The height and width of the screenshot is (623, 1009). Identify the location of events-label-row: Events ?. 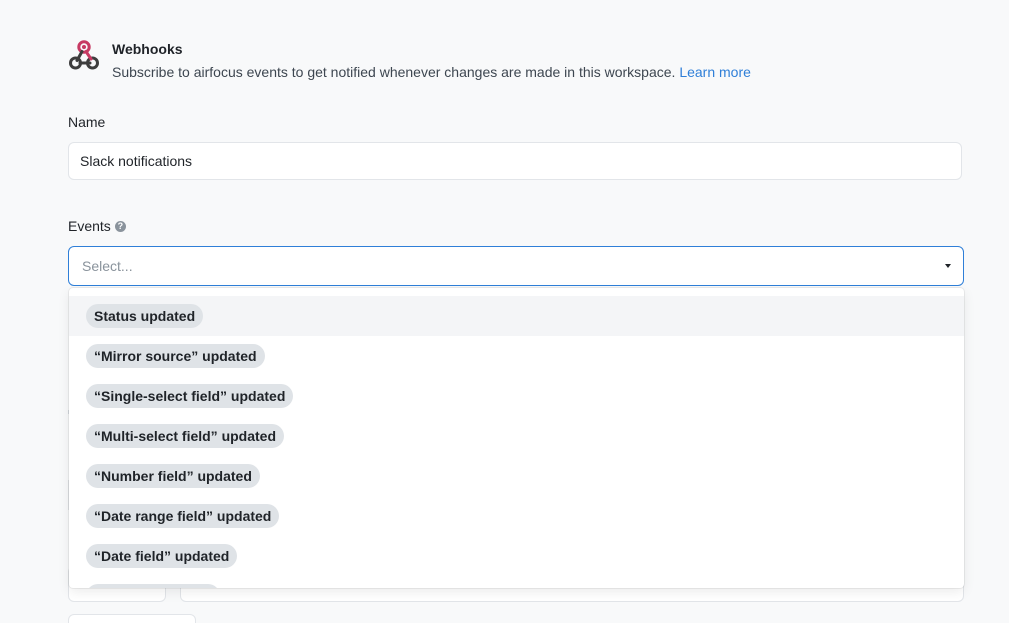
(97, 226).